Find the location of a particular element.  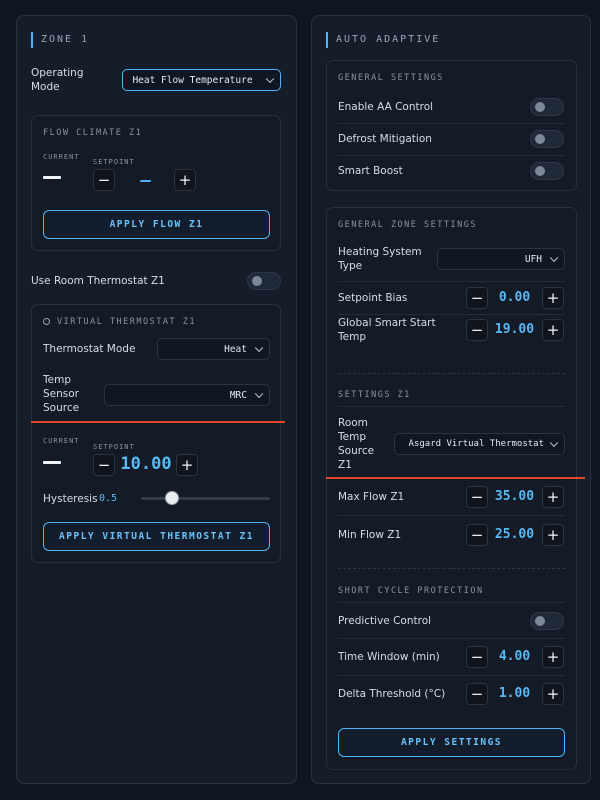

min-flow-decrement-button: − is located at coordinates (477, 535).